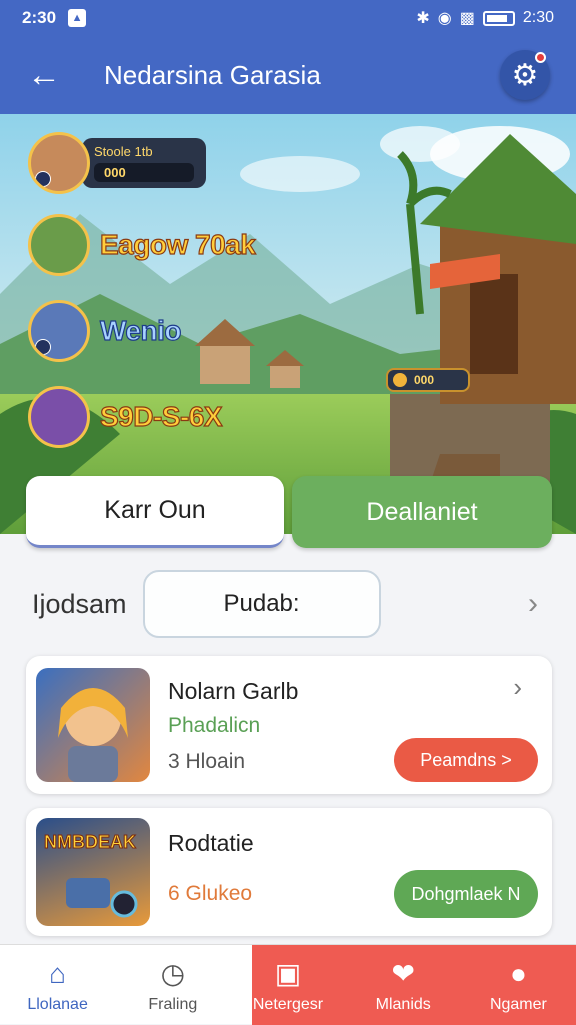  Describe the element at coordinates (540, 57) in the screenshot. I see `notification-dot` at that location.